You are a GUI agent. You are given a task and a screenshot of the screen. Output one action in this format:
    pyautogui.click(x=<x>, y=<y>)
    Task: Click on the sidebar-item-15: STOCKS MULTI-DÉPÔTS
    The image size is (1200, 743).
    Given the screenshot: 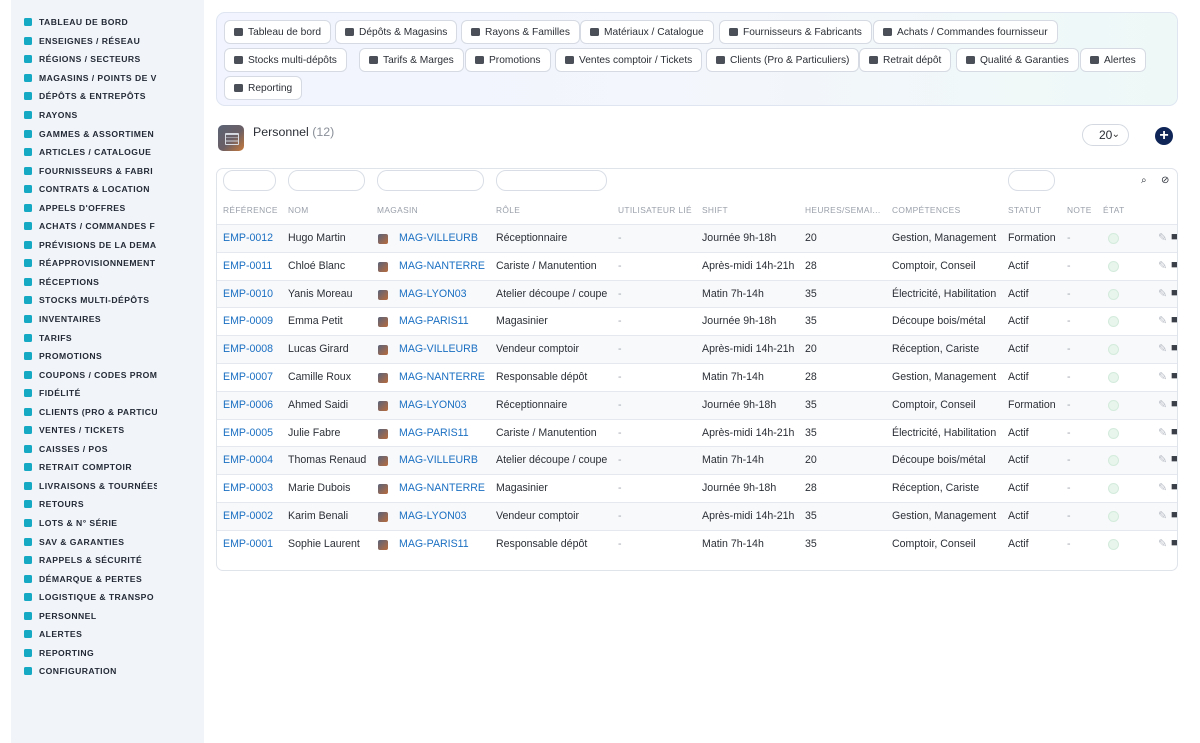 What is the action you would take?
    pyautogui.click(x=107, y=300)
    